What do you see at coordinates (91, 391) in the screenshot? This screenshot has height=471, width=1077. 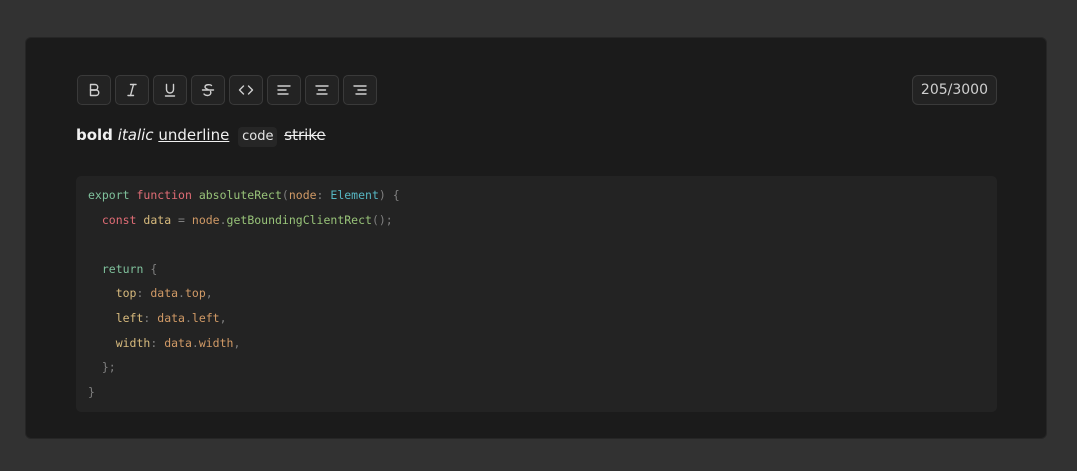 I see `code-token: }` at bounding box center [91, 391].